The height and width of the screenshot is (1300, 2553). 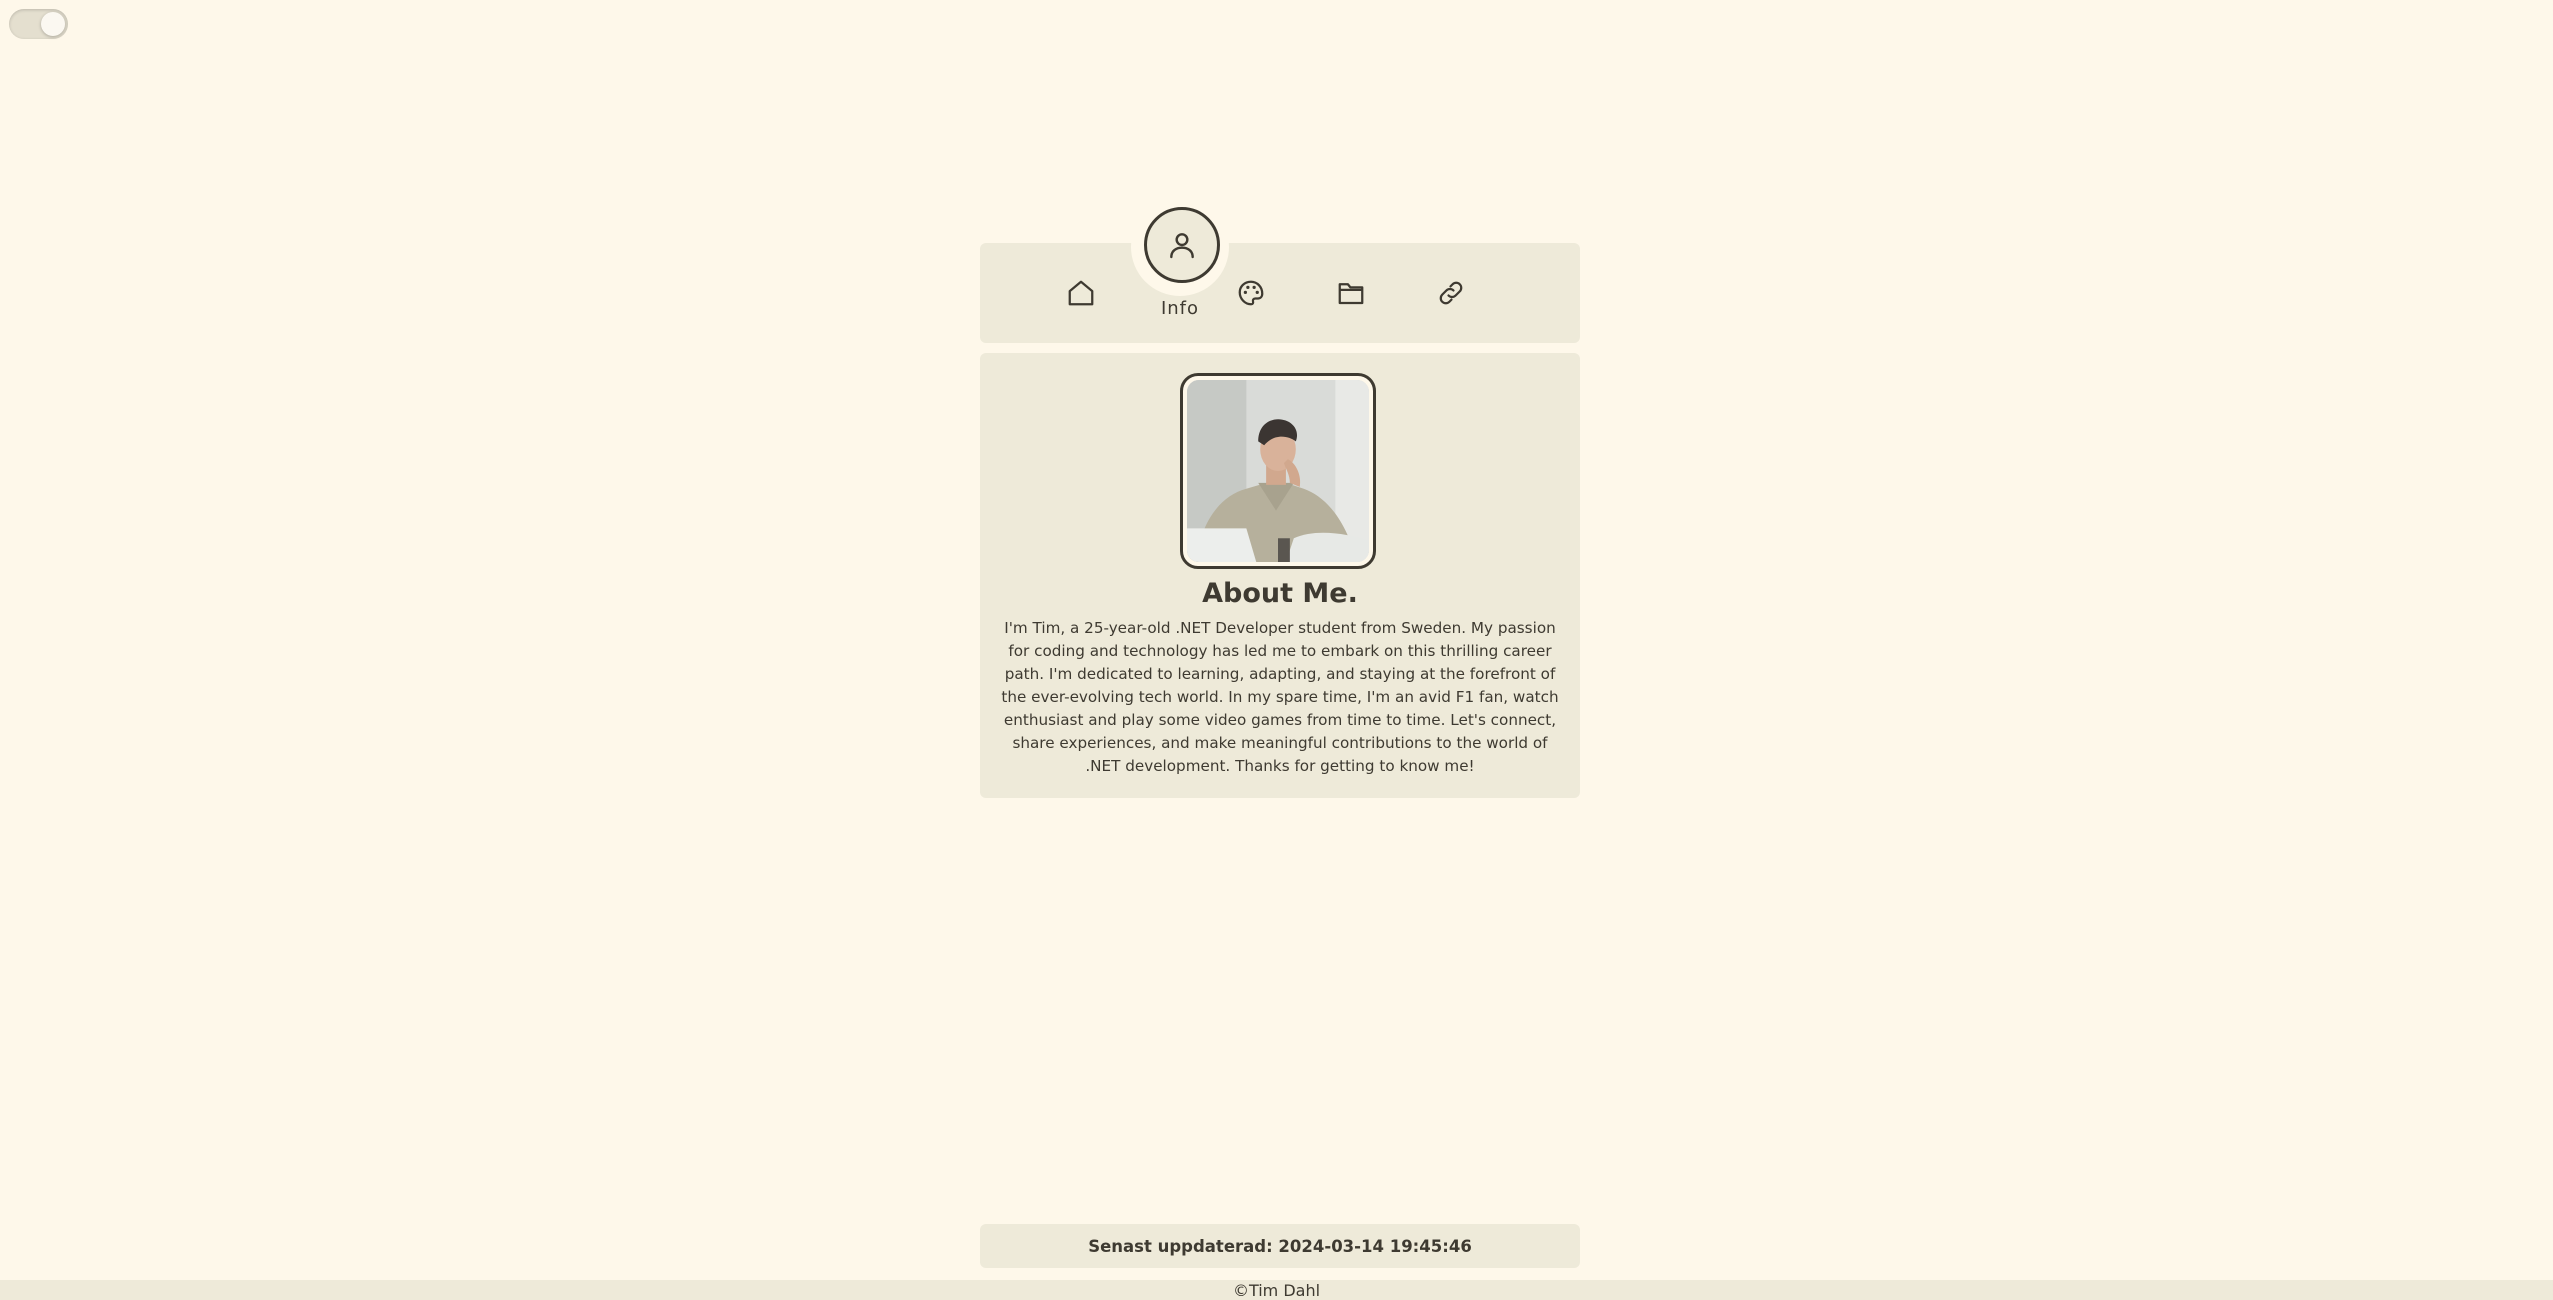 I want to click on profile-photo, so click(x=1278, y=471).